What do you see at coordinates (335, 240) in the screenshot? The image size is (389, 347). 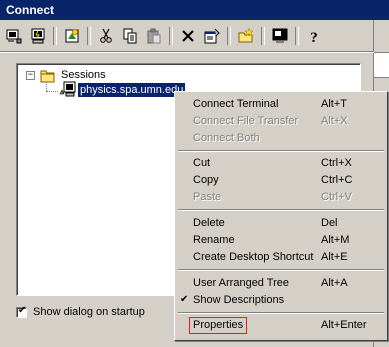 I see `menu-item-accelerator: Alt+M` at bounding box center [335, 240].